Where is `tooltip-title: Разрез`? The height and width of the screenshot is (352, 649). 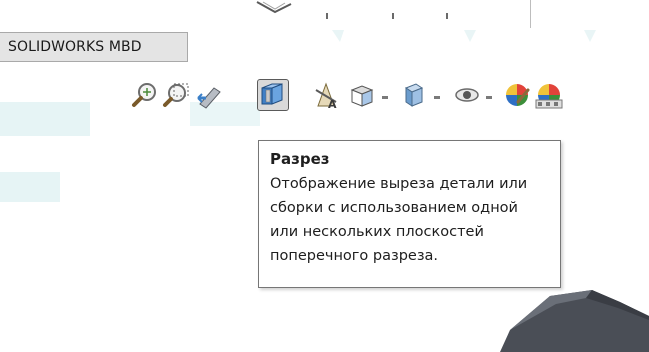 tooltip-title: Разрез is located at coordinates (300, 159).